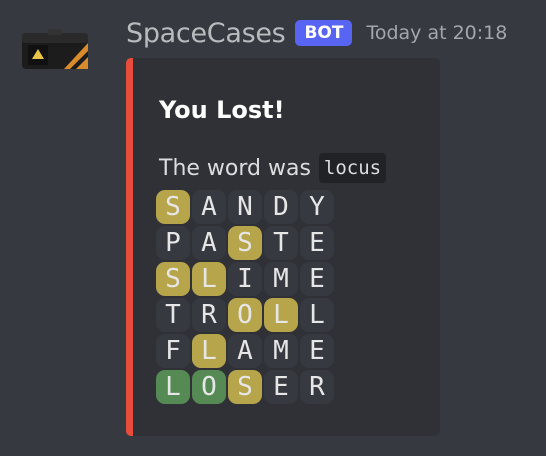  What do you see at coordinates (173, 351) in the screenshot?
I see `letter-tile-absent: F` at bounding box center [173, 351].